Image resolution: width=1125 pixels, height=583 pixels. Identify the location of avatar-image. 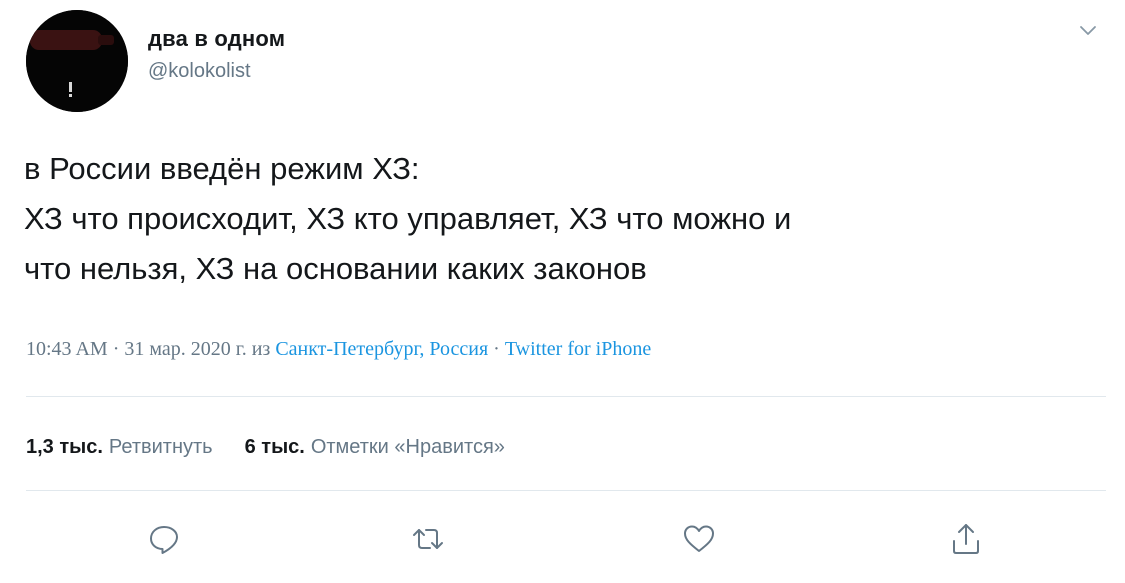
(77, 61).